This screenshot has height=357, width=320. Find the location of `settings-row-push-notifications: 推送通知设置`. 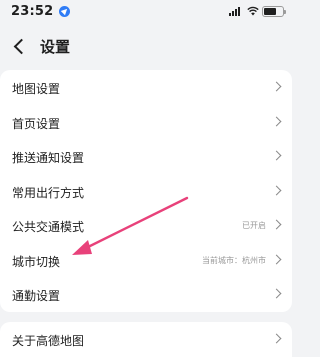

settings-row-push-notifications: 推送通知设置 is located at coordinates (146, 156).